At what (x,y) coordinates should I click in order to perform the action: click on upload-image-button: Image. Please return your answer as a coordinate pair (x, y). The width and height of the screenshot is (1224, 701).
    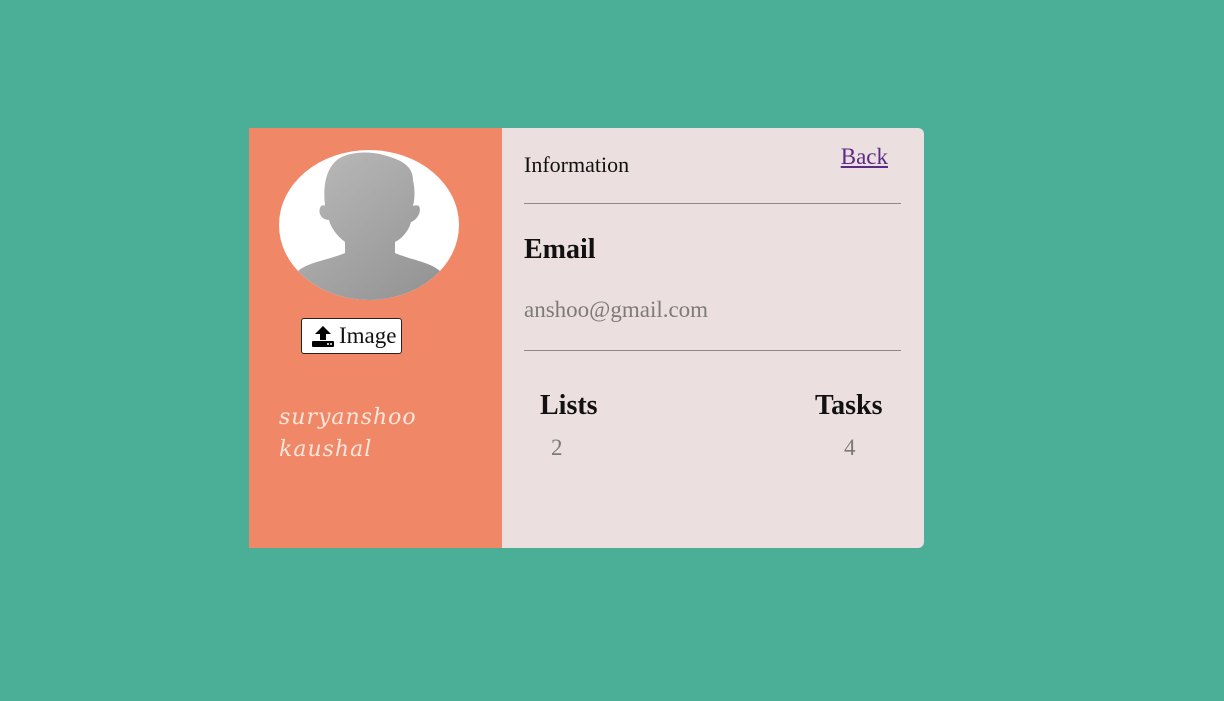
    Looking at the image, I should click on (352, 336).